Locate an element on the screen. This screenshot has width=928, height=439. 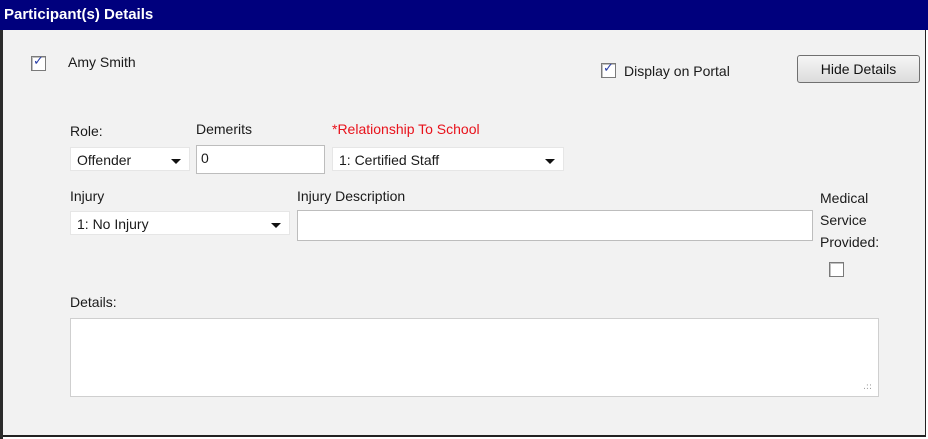
demerits-label: Demerits is located at coordinates (224, 129).